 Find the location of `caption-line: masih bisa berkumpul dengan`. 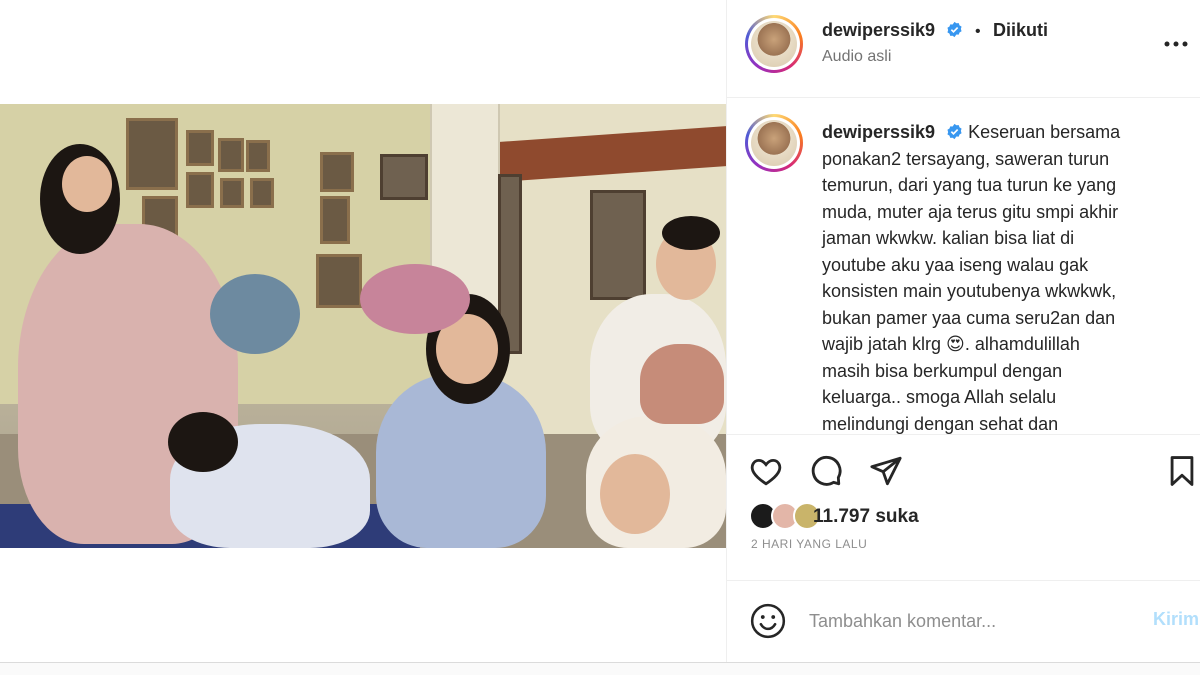

caption-line: masih bisa berkumpul dengan is located at coordinates (942, 370).